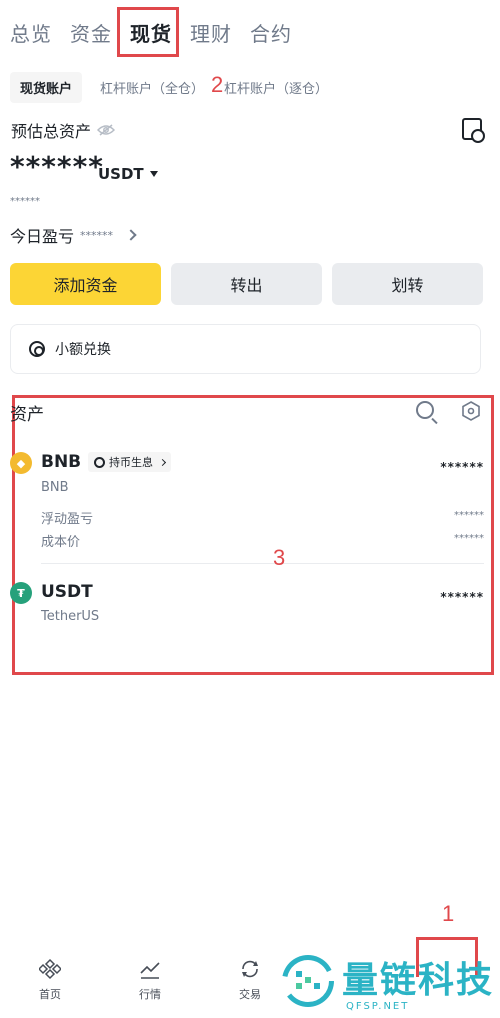  Describe the element at coordinates (67, 519) in the screenshot. I see `floating-pnl-label: 浮动盈亏` at that location.